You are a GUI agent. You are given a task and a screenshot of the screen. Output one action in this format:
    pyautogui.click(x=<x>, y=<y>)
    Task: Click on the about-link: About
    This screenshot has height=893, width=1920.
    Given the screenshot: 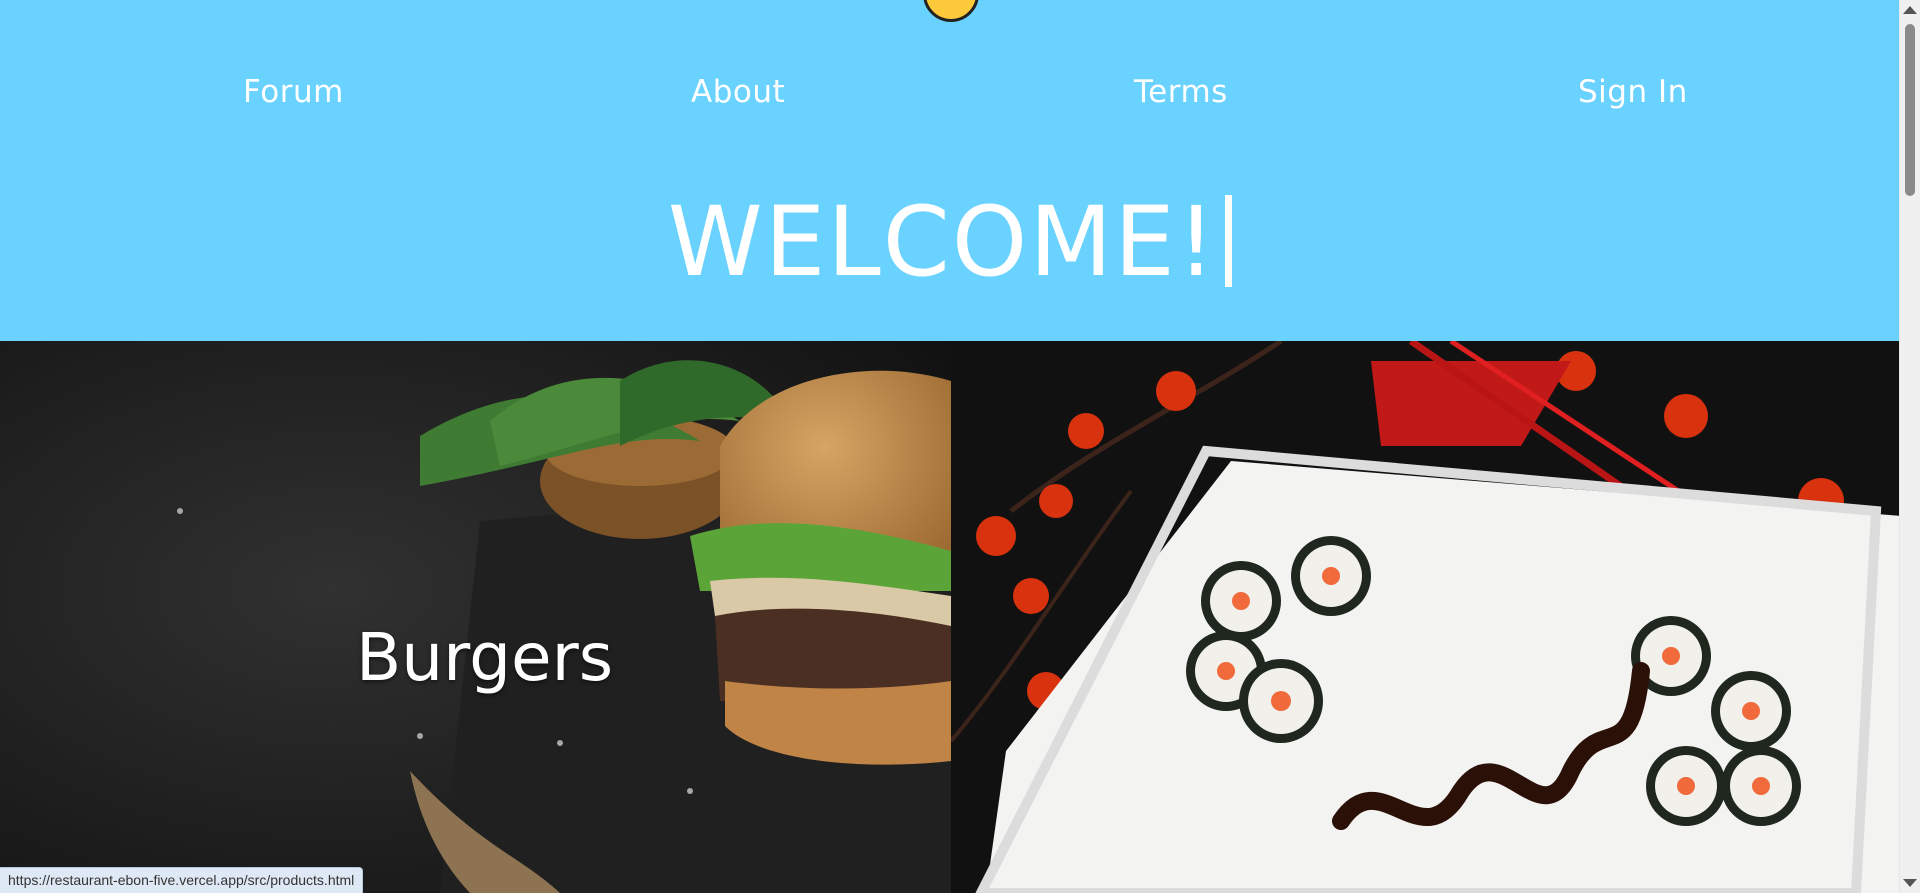 What is the action you would take?
    pyautogui.click(x=738, y=92)
    